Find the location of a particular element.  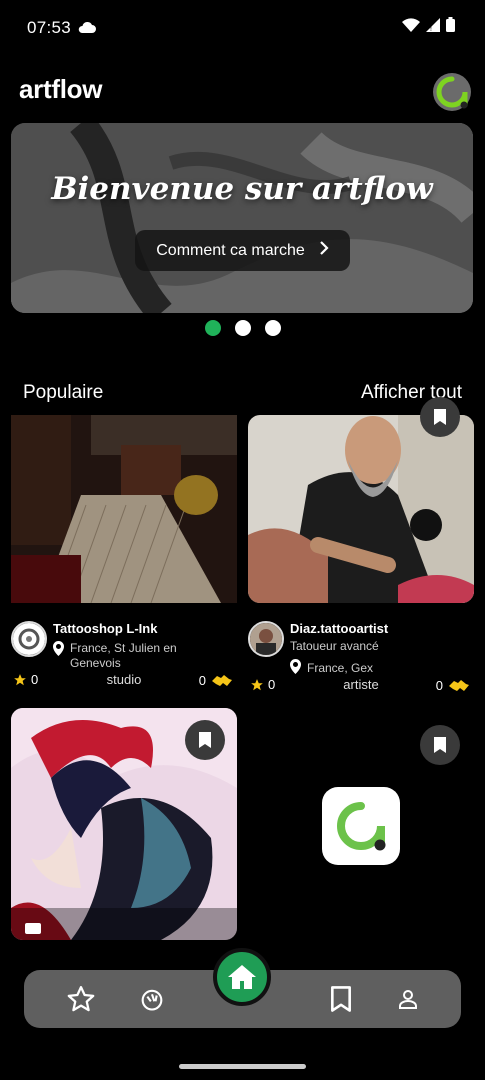

app-title: artflow is located at coordinates (61, 89).